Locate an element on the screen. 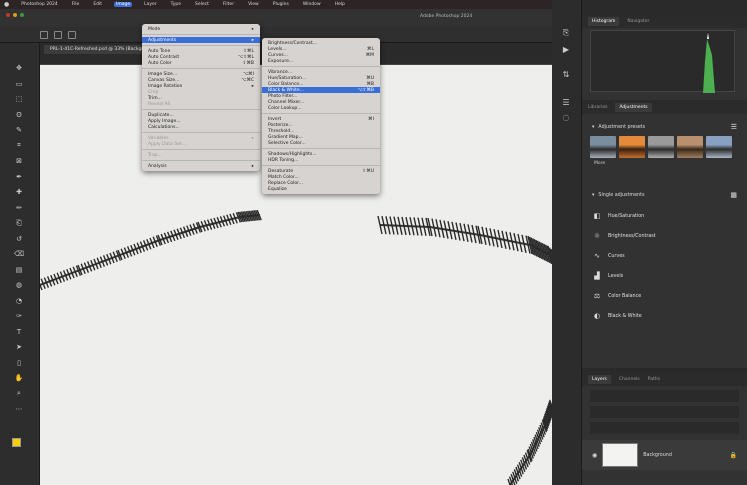 This screenshot has height=485, width=747. menubar-photoshop-2024: Photoshop 2024 is located at coordinates (39, 4).